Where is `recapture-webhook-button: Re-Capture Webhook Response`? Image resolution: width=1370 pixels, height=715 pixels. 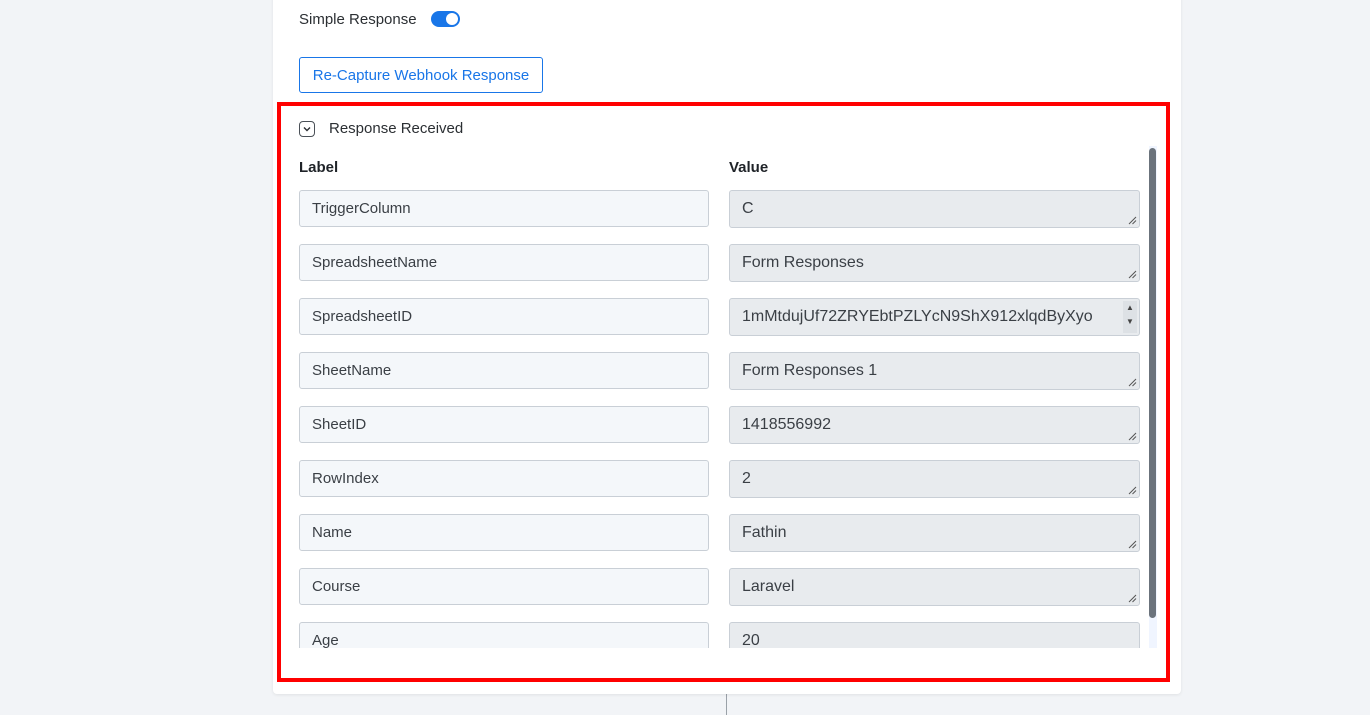 recapture-webhook-button: Re-Capture Webhook Response is located at coordinates (421, 75).